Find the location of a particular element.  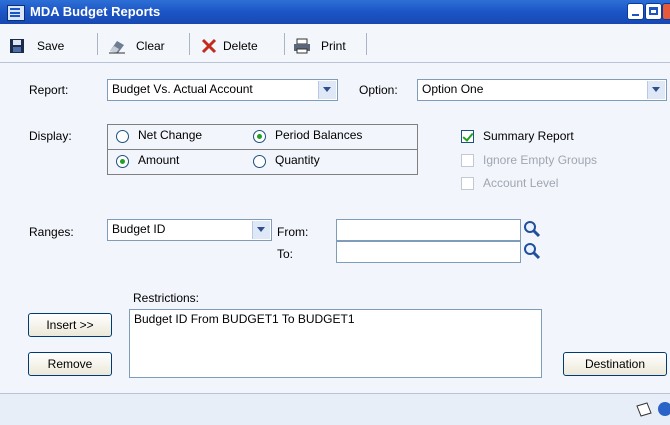

minimize-button is located at coordinates (635, 11).